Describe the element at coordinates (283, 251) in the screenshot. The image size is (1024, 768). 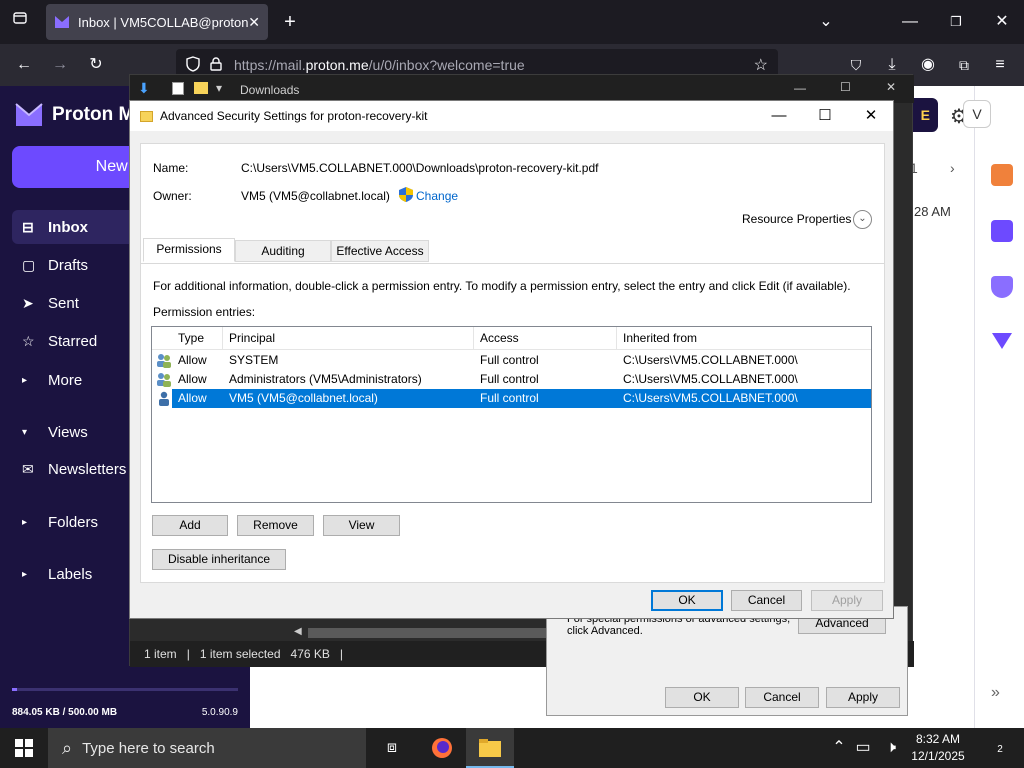
I see `tab-auditing: Auditing` at that location.